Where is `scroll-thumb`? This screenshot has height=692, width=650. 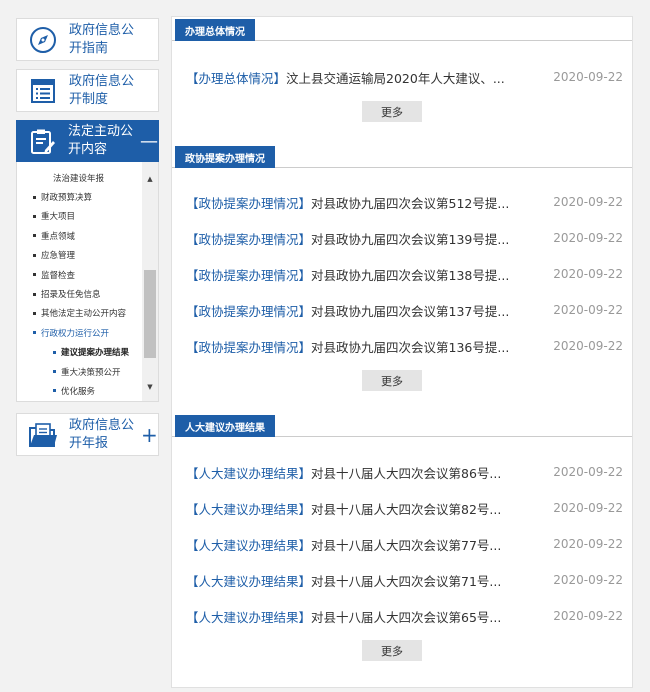 scroll-thumb is located at coordinates (150, 314).